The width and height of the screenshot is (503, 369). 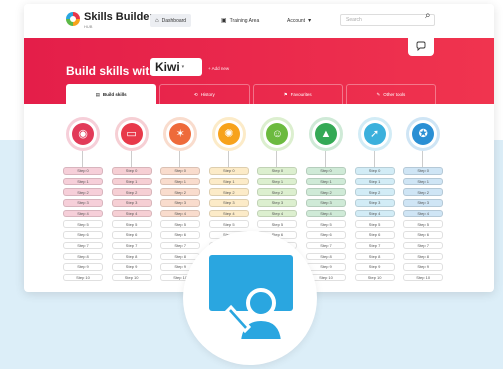 I want to click on tab-history: ⟲ History, so click(x=204, y=94).